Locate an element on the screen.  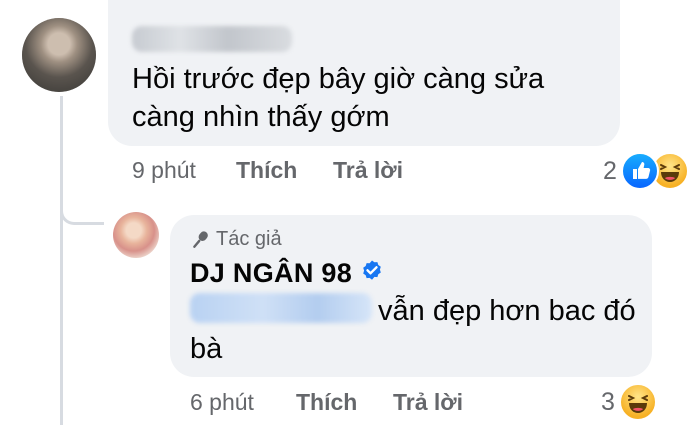
commenter-avatar is located at coordinates (59, 55).